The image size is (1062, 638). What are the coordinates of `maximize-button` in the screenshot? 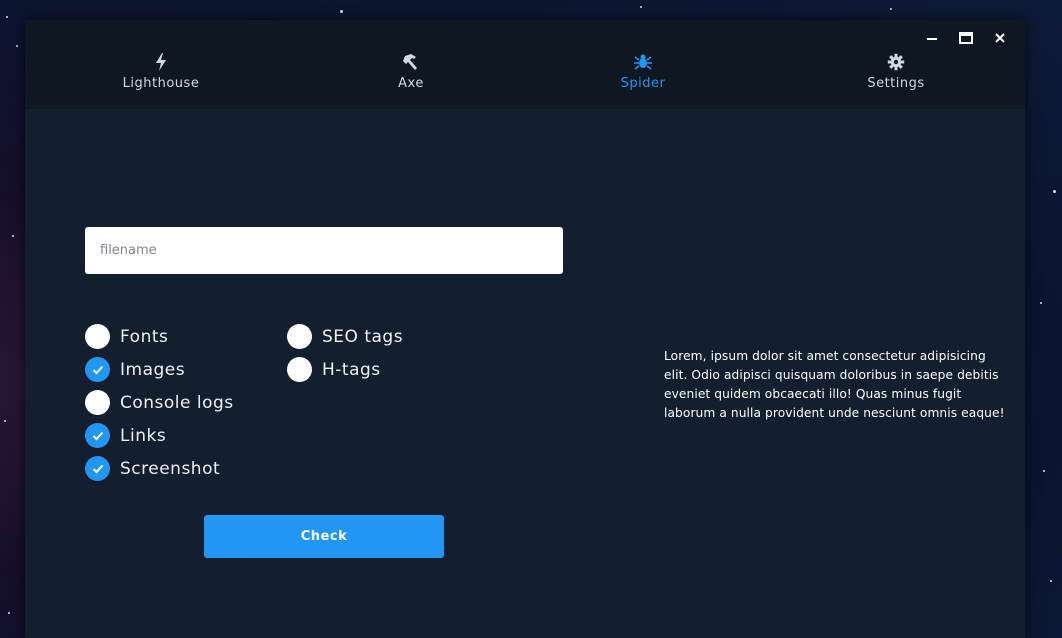 It's located at (966, 38).